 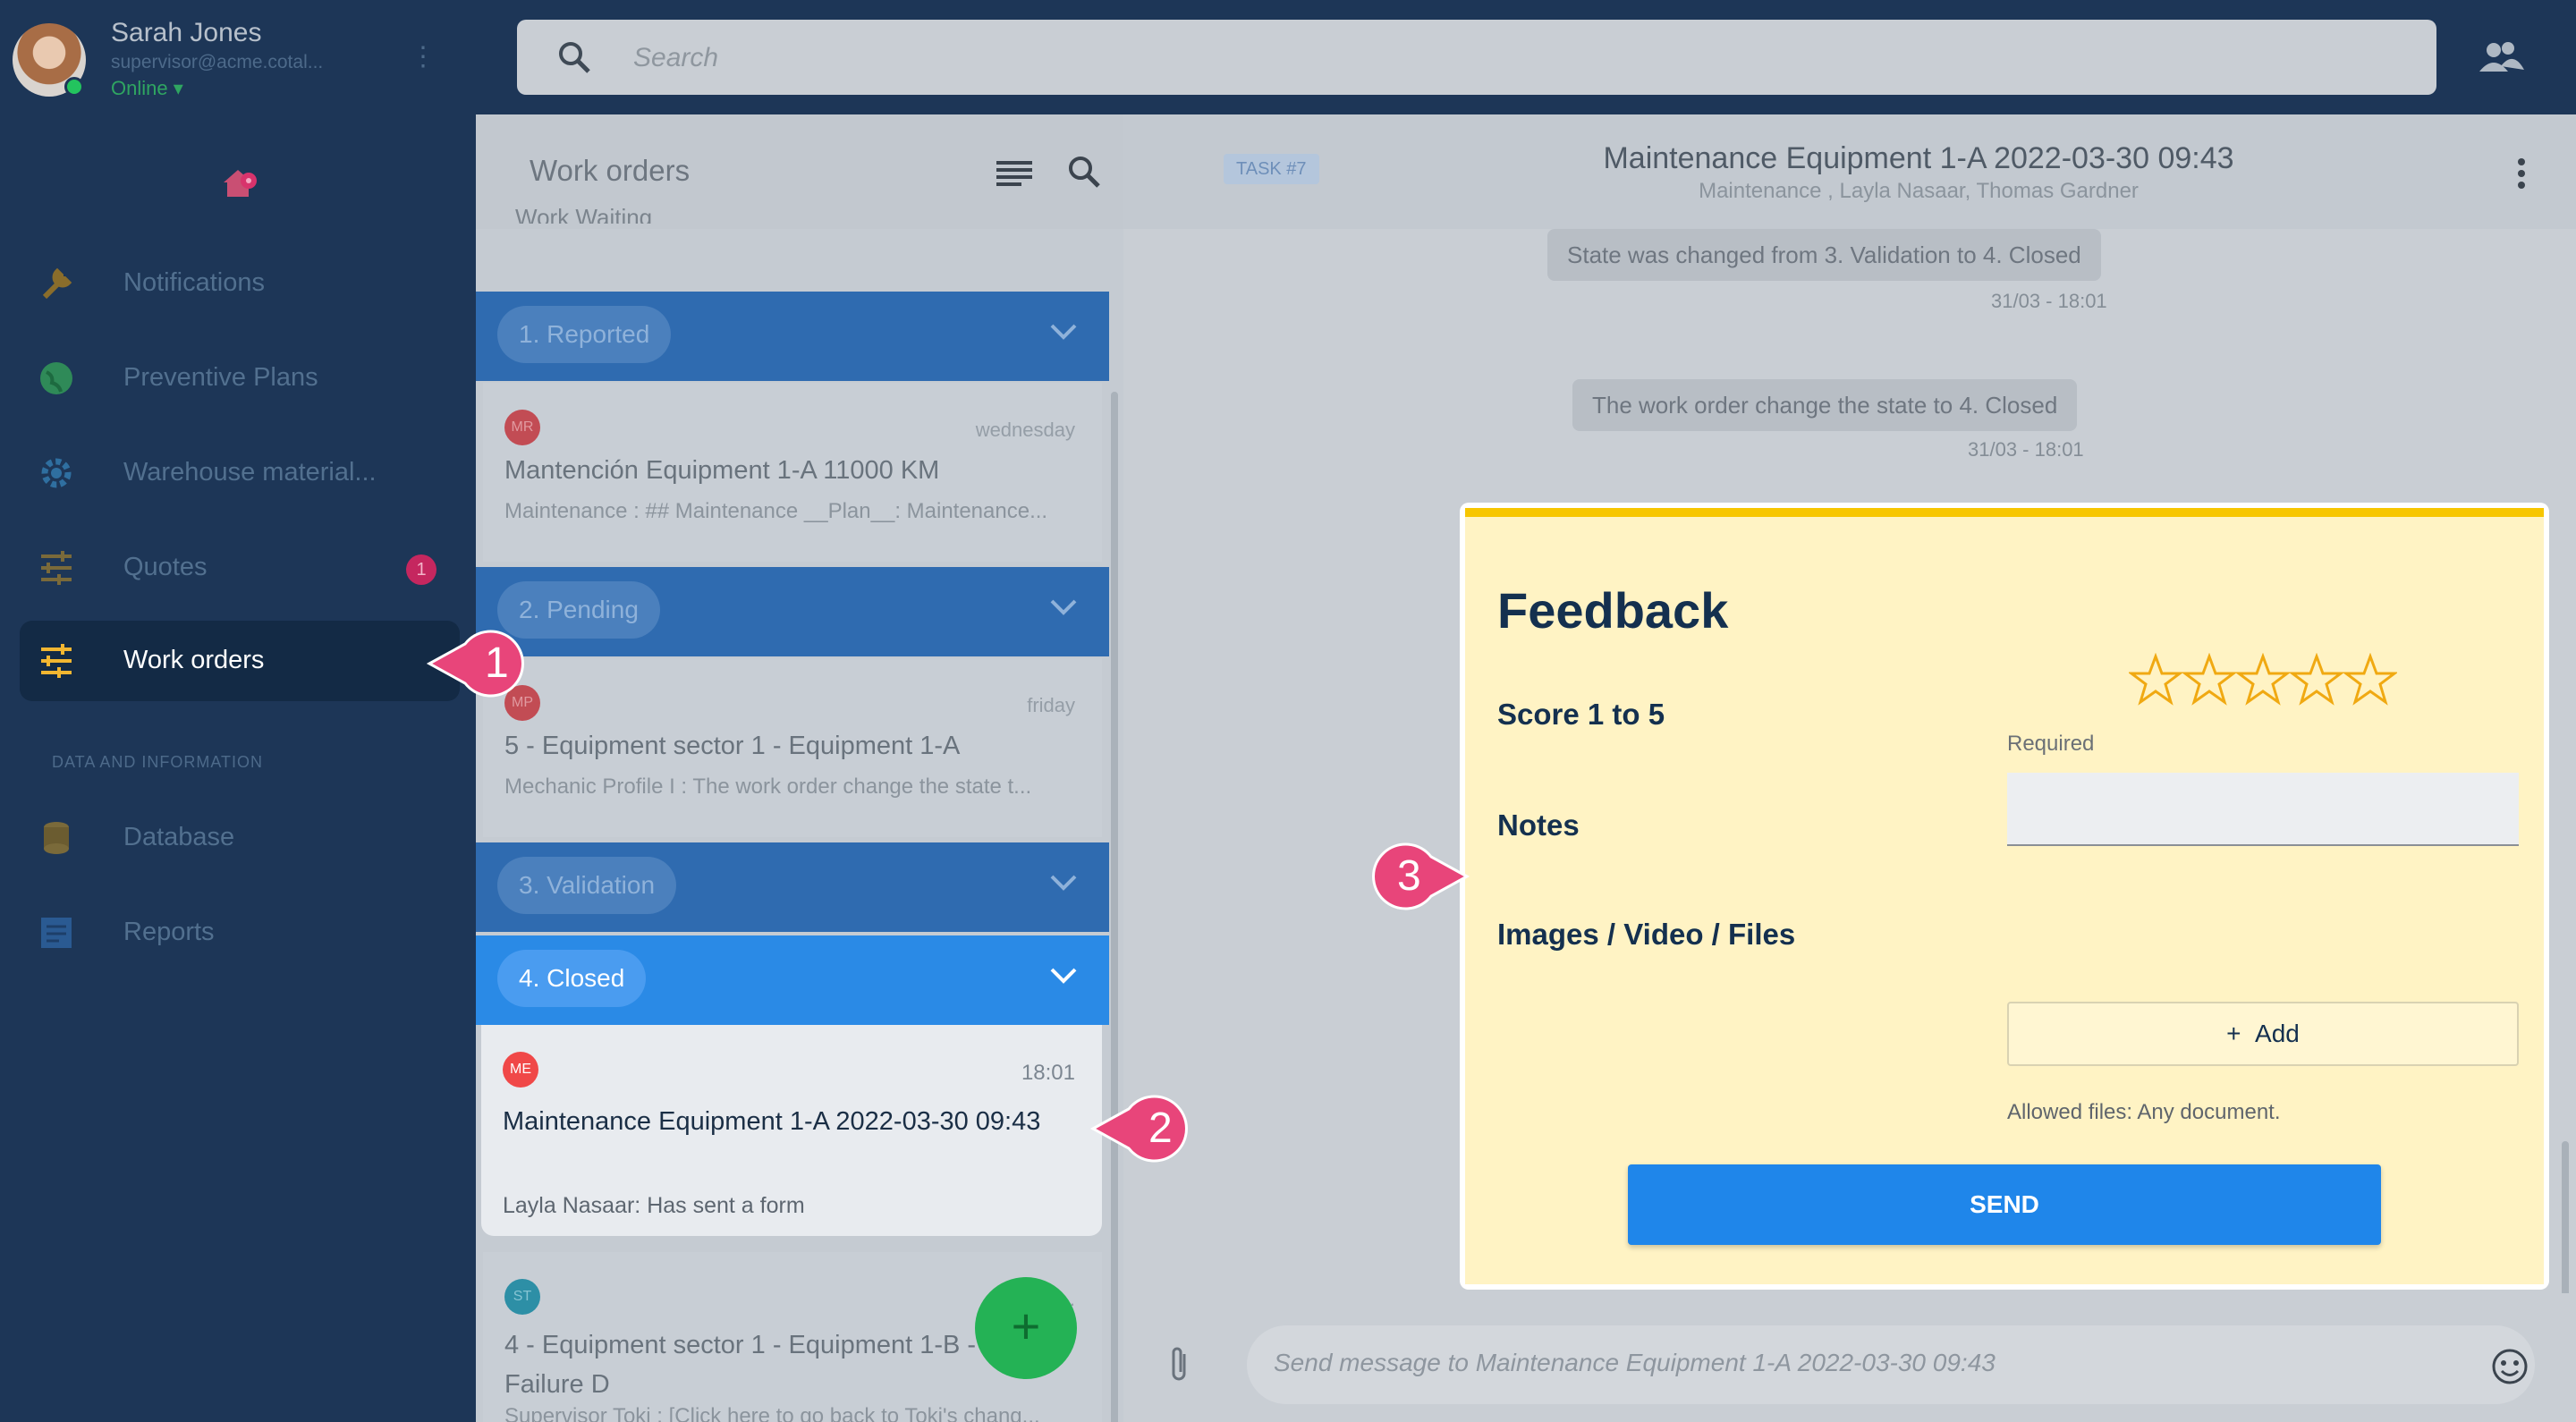 What do you see at coordinates (1178, 1364) in the screenshot?
I see `attach-icon` at bounding box center [1178, 1364].